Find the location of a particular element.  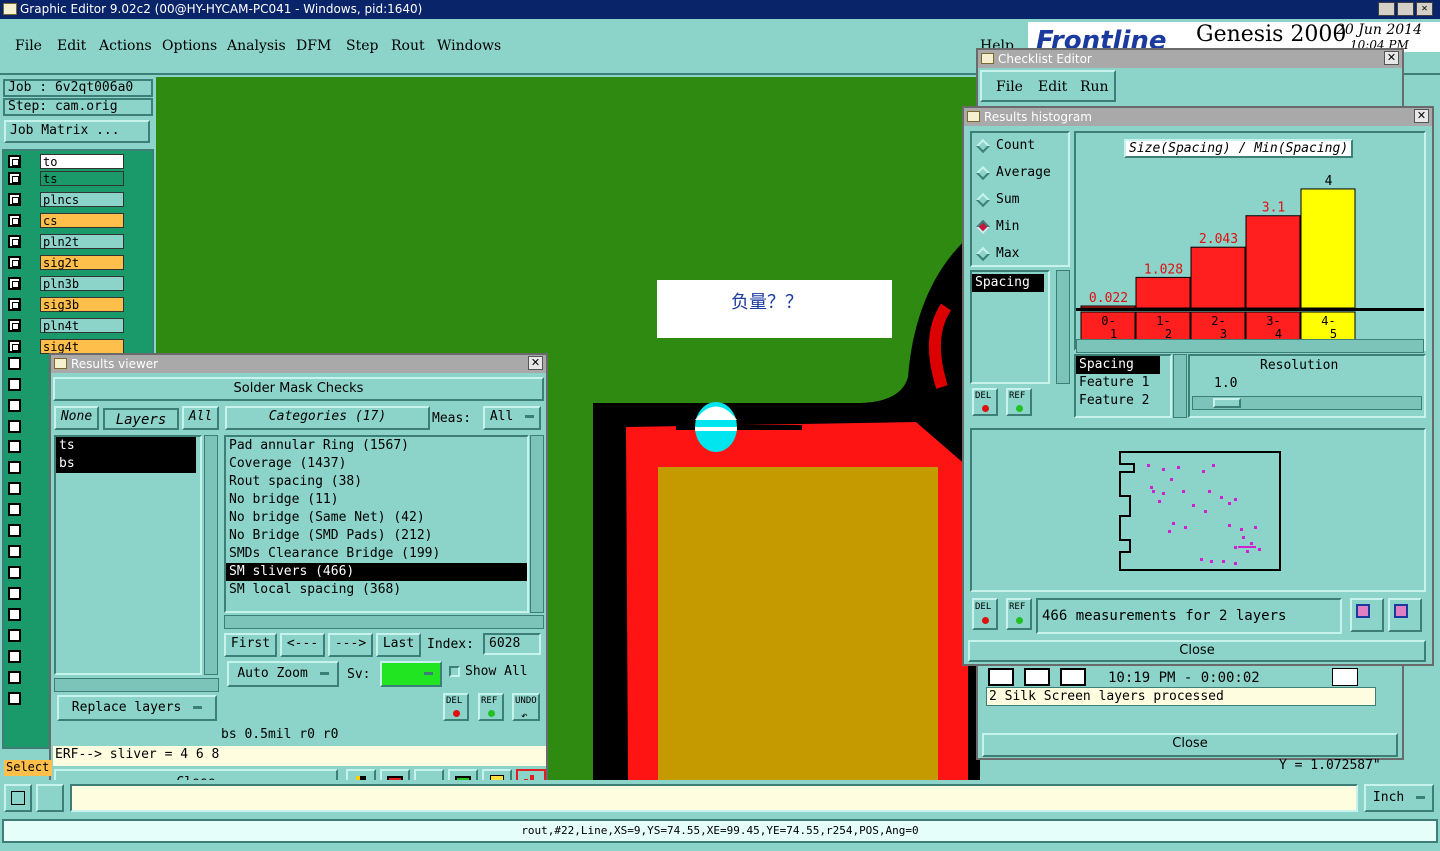

checklist-close-icon: ✕ is located at coordinates (1391, 58).